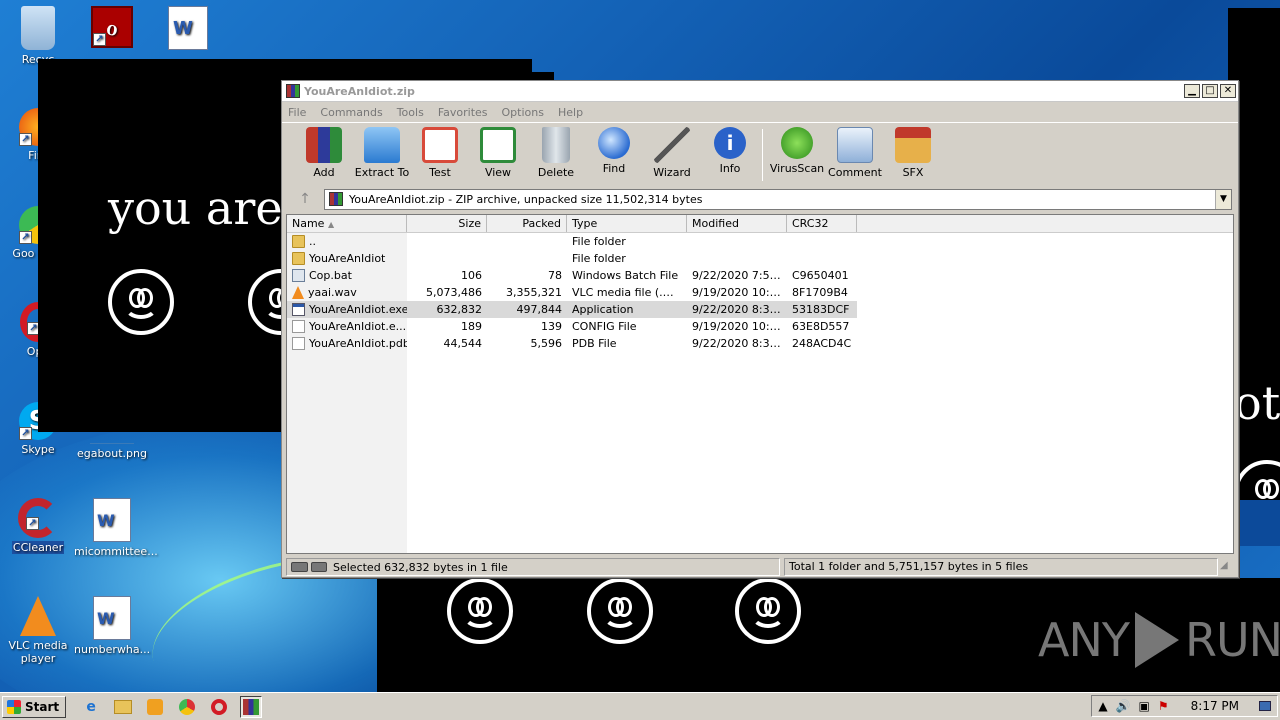 Image resolution: width=1280 pixels, height=720 pixels. I want to click on menu-file: File, so click(297, 112).